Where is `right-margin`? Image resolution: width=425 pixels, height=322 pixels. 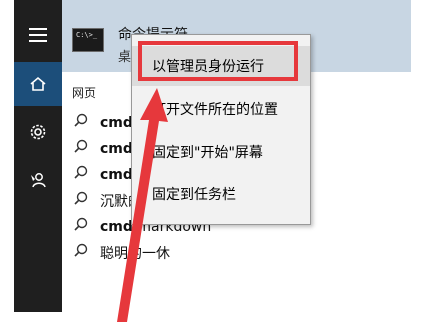
right-margin is located at coordinates (418, 161).